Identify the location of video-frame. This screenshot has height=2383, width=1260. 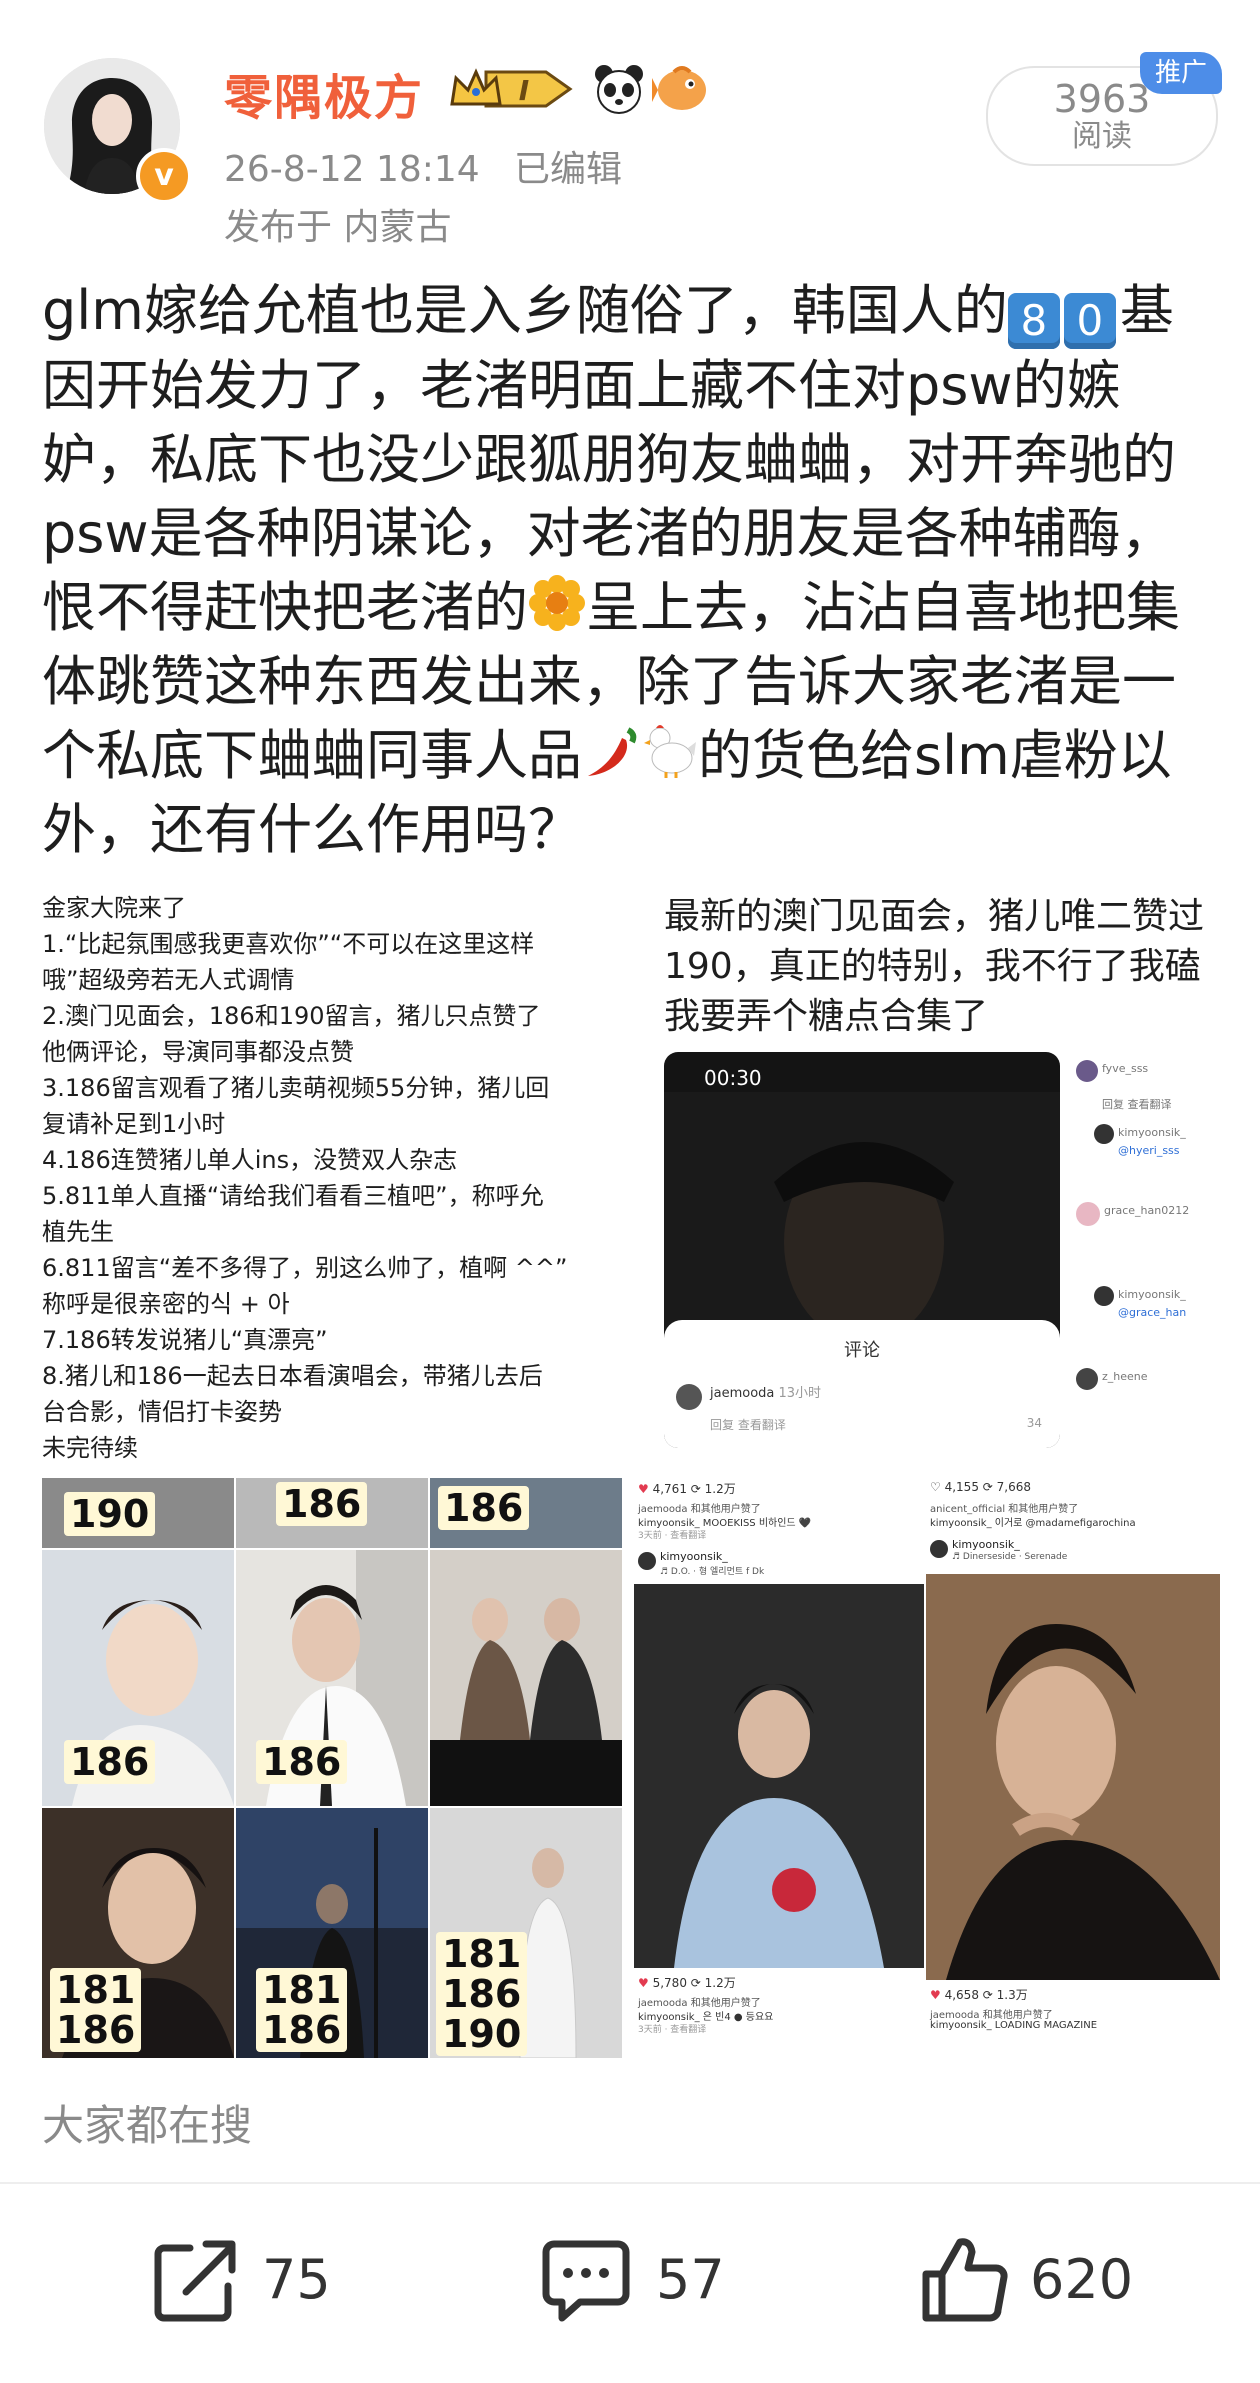
(862, 1212).